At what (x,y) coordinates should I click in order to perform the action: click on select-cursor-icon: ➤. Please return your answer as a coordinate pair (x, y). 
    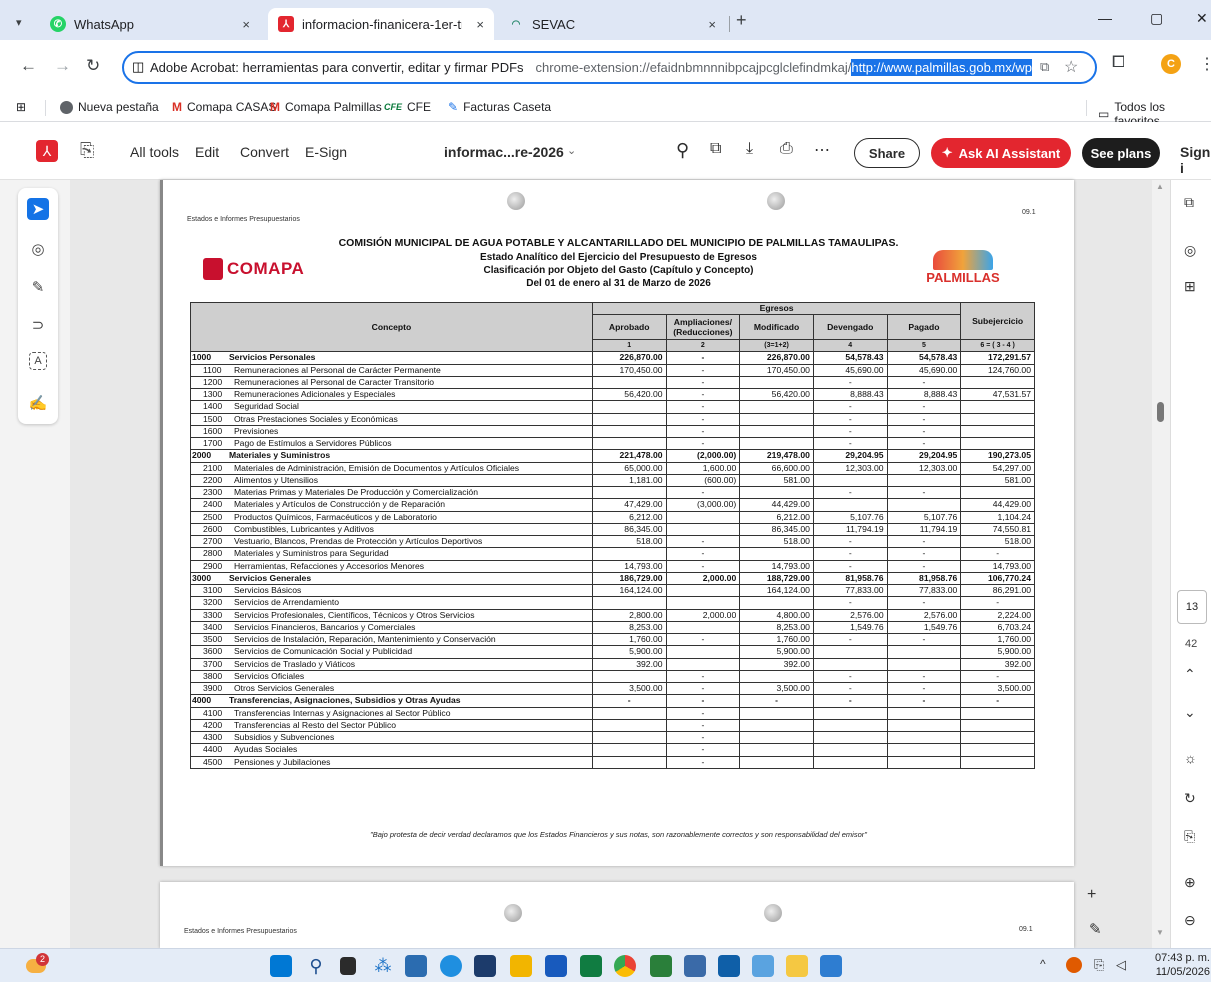
    Looking at the image, I should click on (38, 209).